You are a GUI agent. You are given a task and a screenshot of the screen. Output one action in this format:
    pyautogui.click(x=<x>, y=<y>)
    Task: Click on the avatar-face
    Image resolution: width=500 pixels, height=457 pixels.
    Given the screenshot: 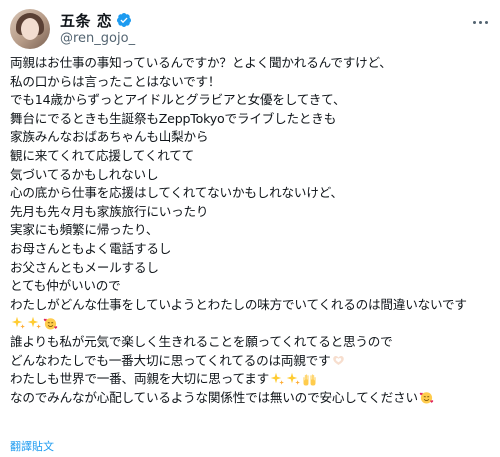 What is the action you would take?
    pyautogui.click(x=30, y=29)
    